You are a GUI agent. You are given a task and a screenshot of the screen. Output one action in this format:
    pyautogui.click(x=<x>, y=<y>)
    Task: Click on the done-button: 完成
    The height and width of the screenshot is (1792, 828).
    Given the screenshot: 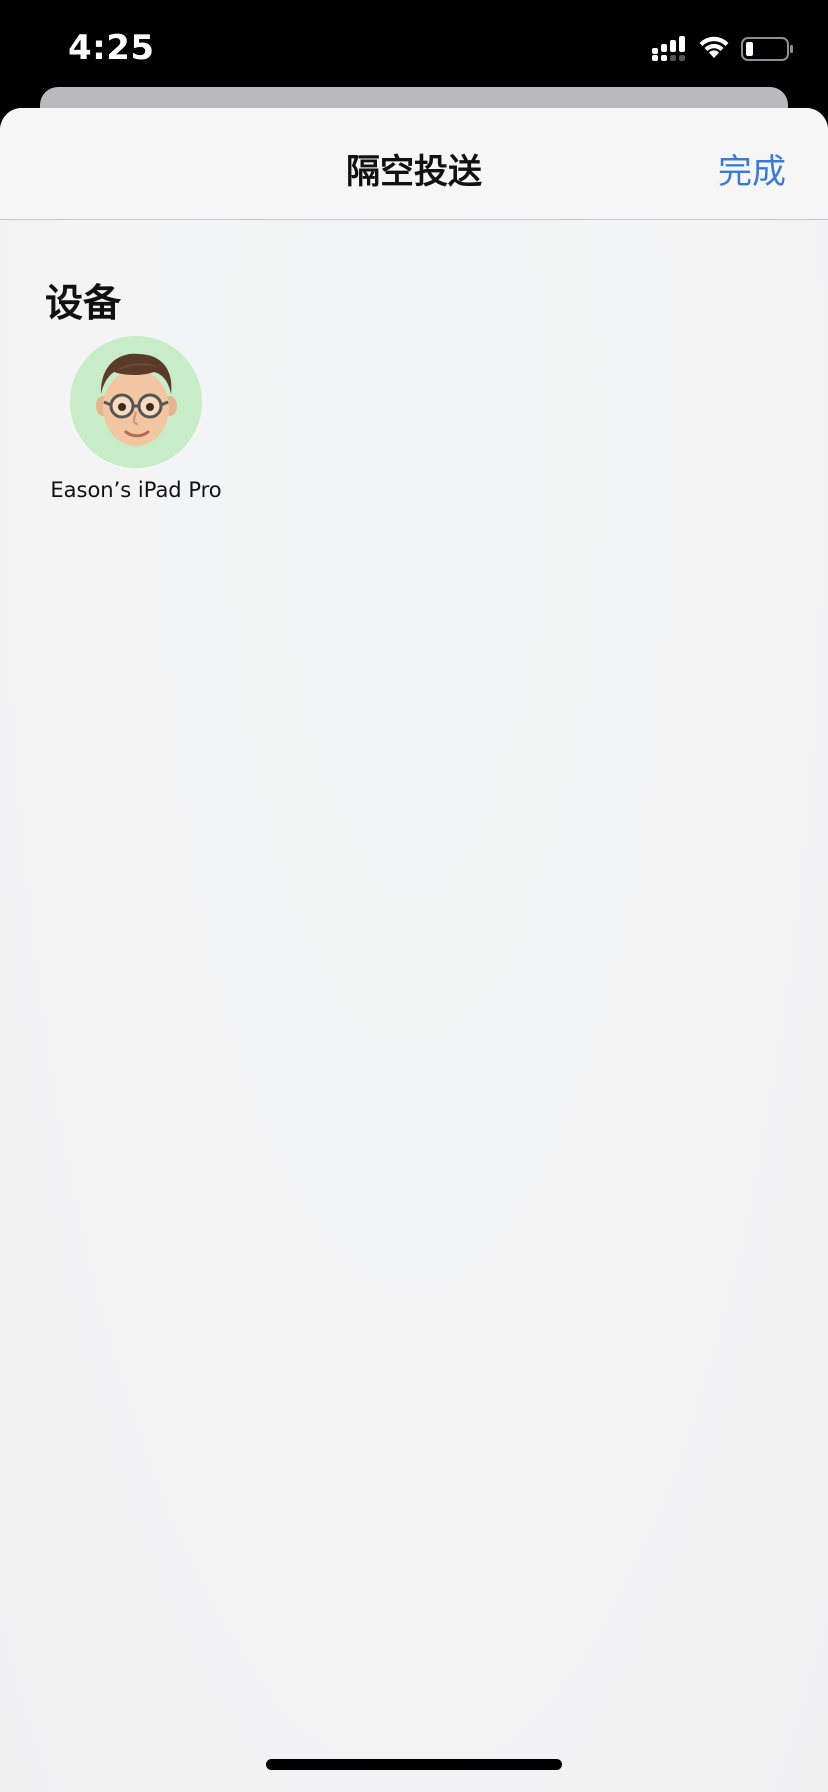 What is the action you would take?
    pyautogui.click(x=752, y=168)
    